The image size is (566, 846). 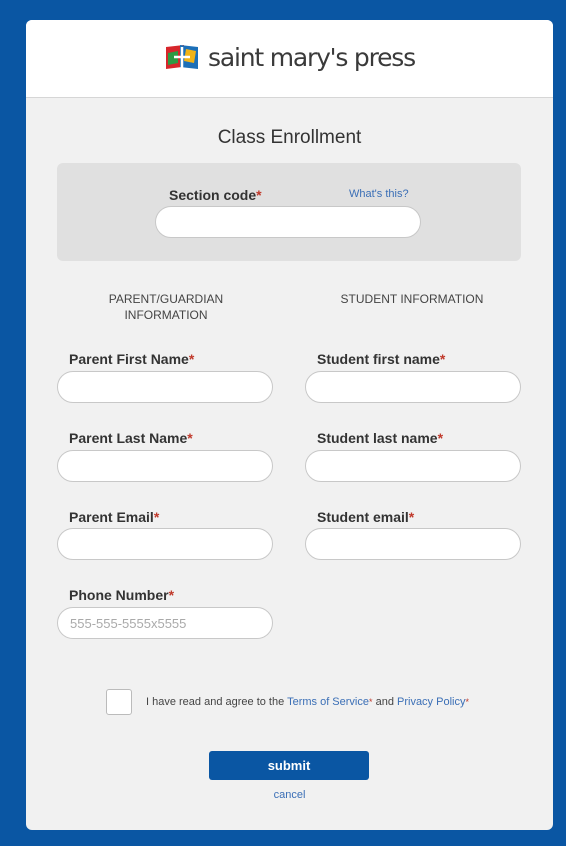 I want to click on header: saint mary's press, so click(x=289, y=59).